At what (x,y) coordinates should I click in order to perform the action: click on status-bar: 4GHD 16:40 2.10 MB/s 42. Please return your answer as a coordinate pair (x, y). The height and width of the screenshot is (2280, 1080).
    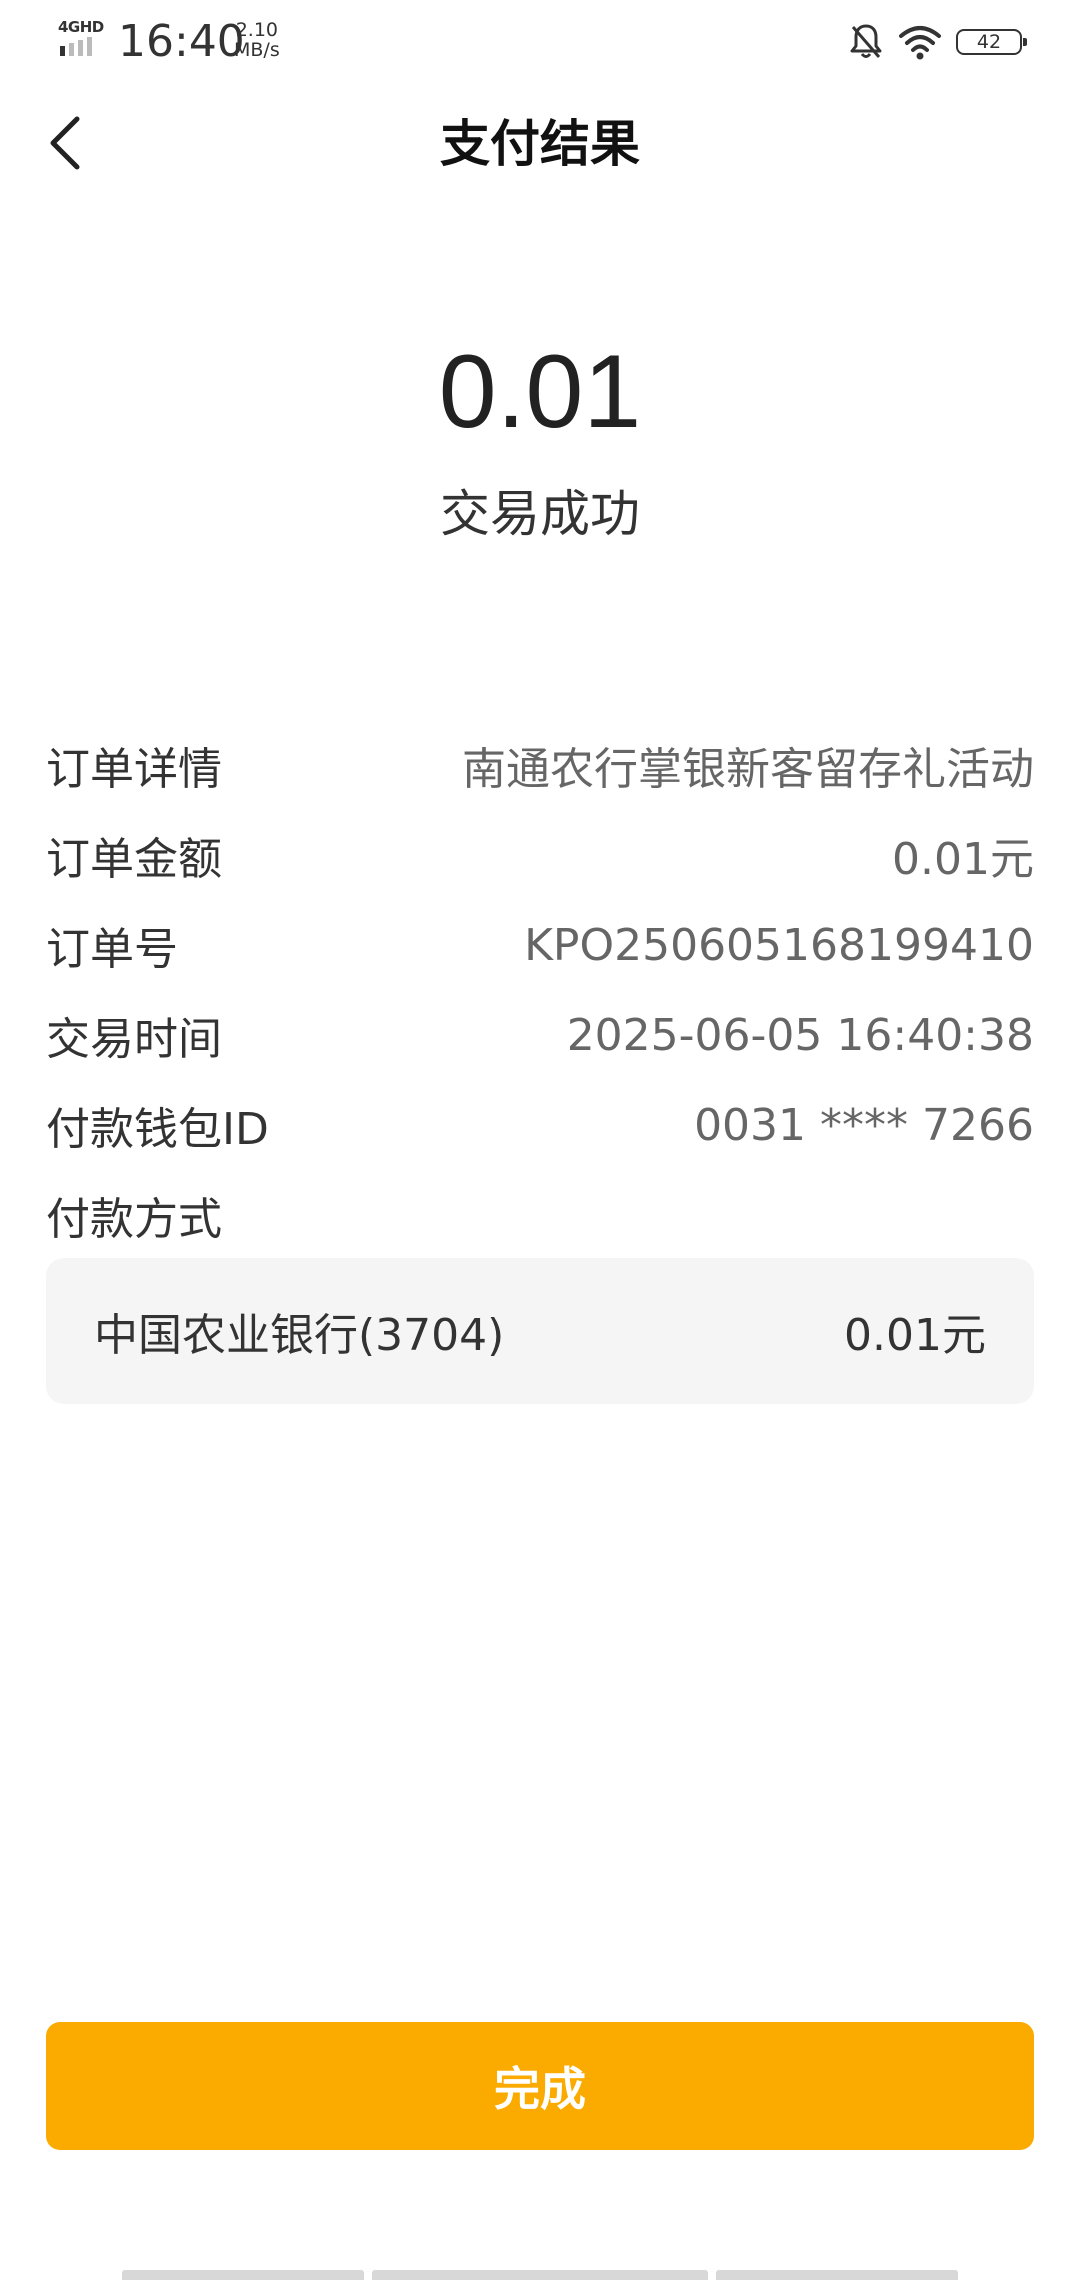
    Looking at the image, I should click on (540, 42).